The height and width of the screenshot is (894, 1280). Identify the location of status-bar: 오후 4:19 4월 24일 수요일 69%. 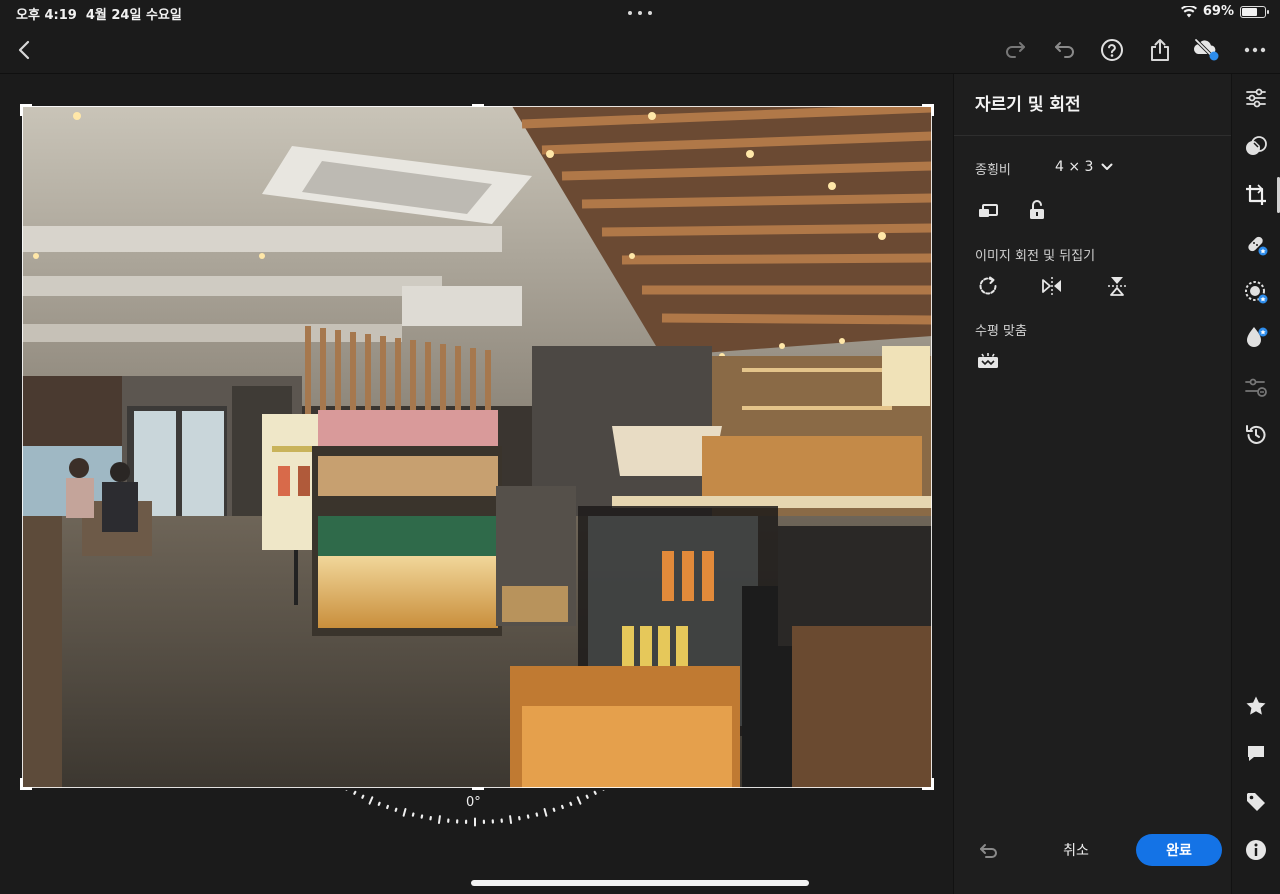
(640, 13).